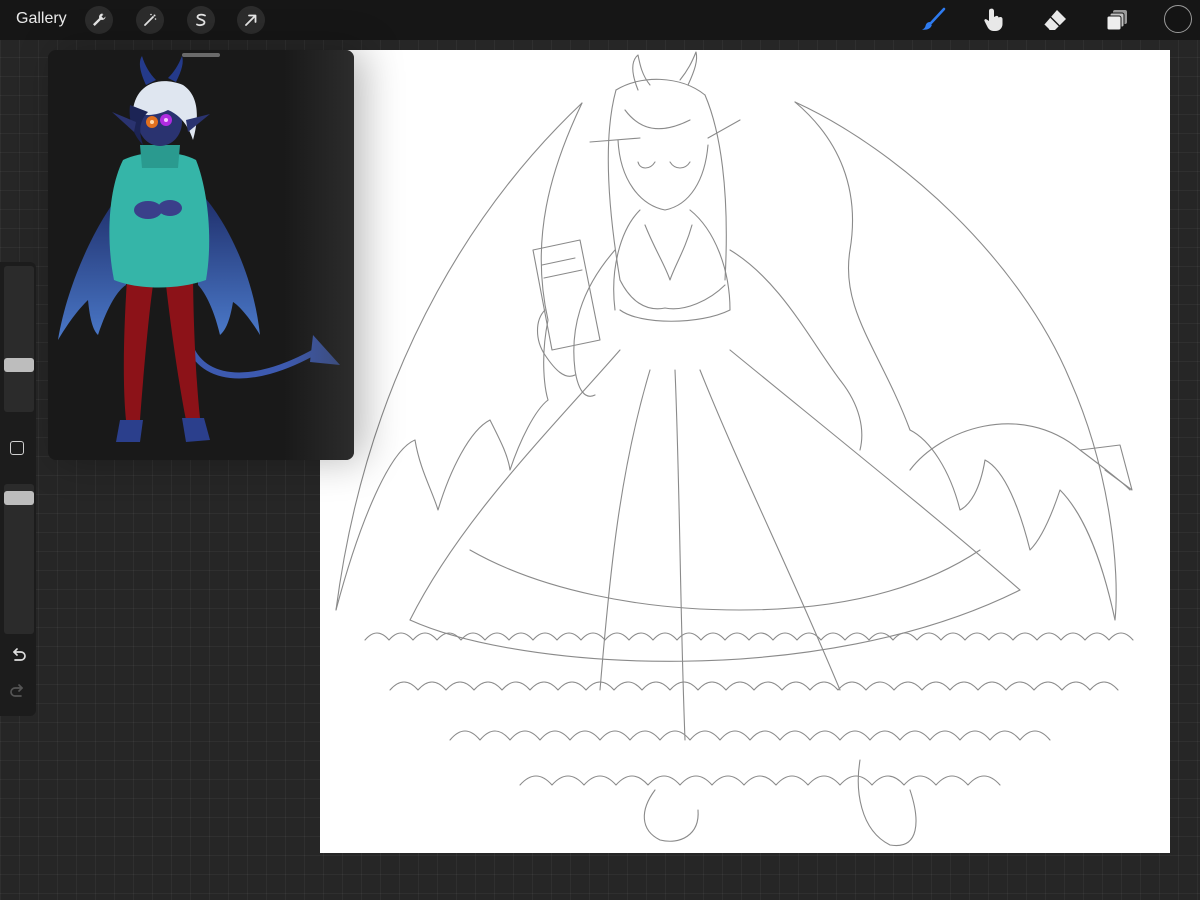 The width and height of the screenshot is (1200, 900). What do you see at coordinates (600, 20) in the screenshot?
I see `top-toolbar: Gallery` at bounding box center [600, 20].